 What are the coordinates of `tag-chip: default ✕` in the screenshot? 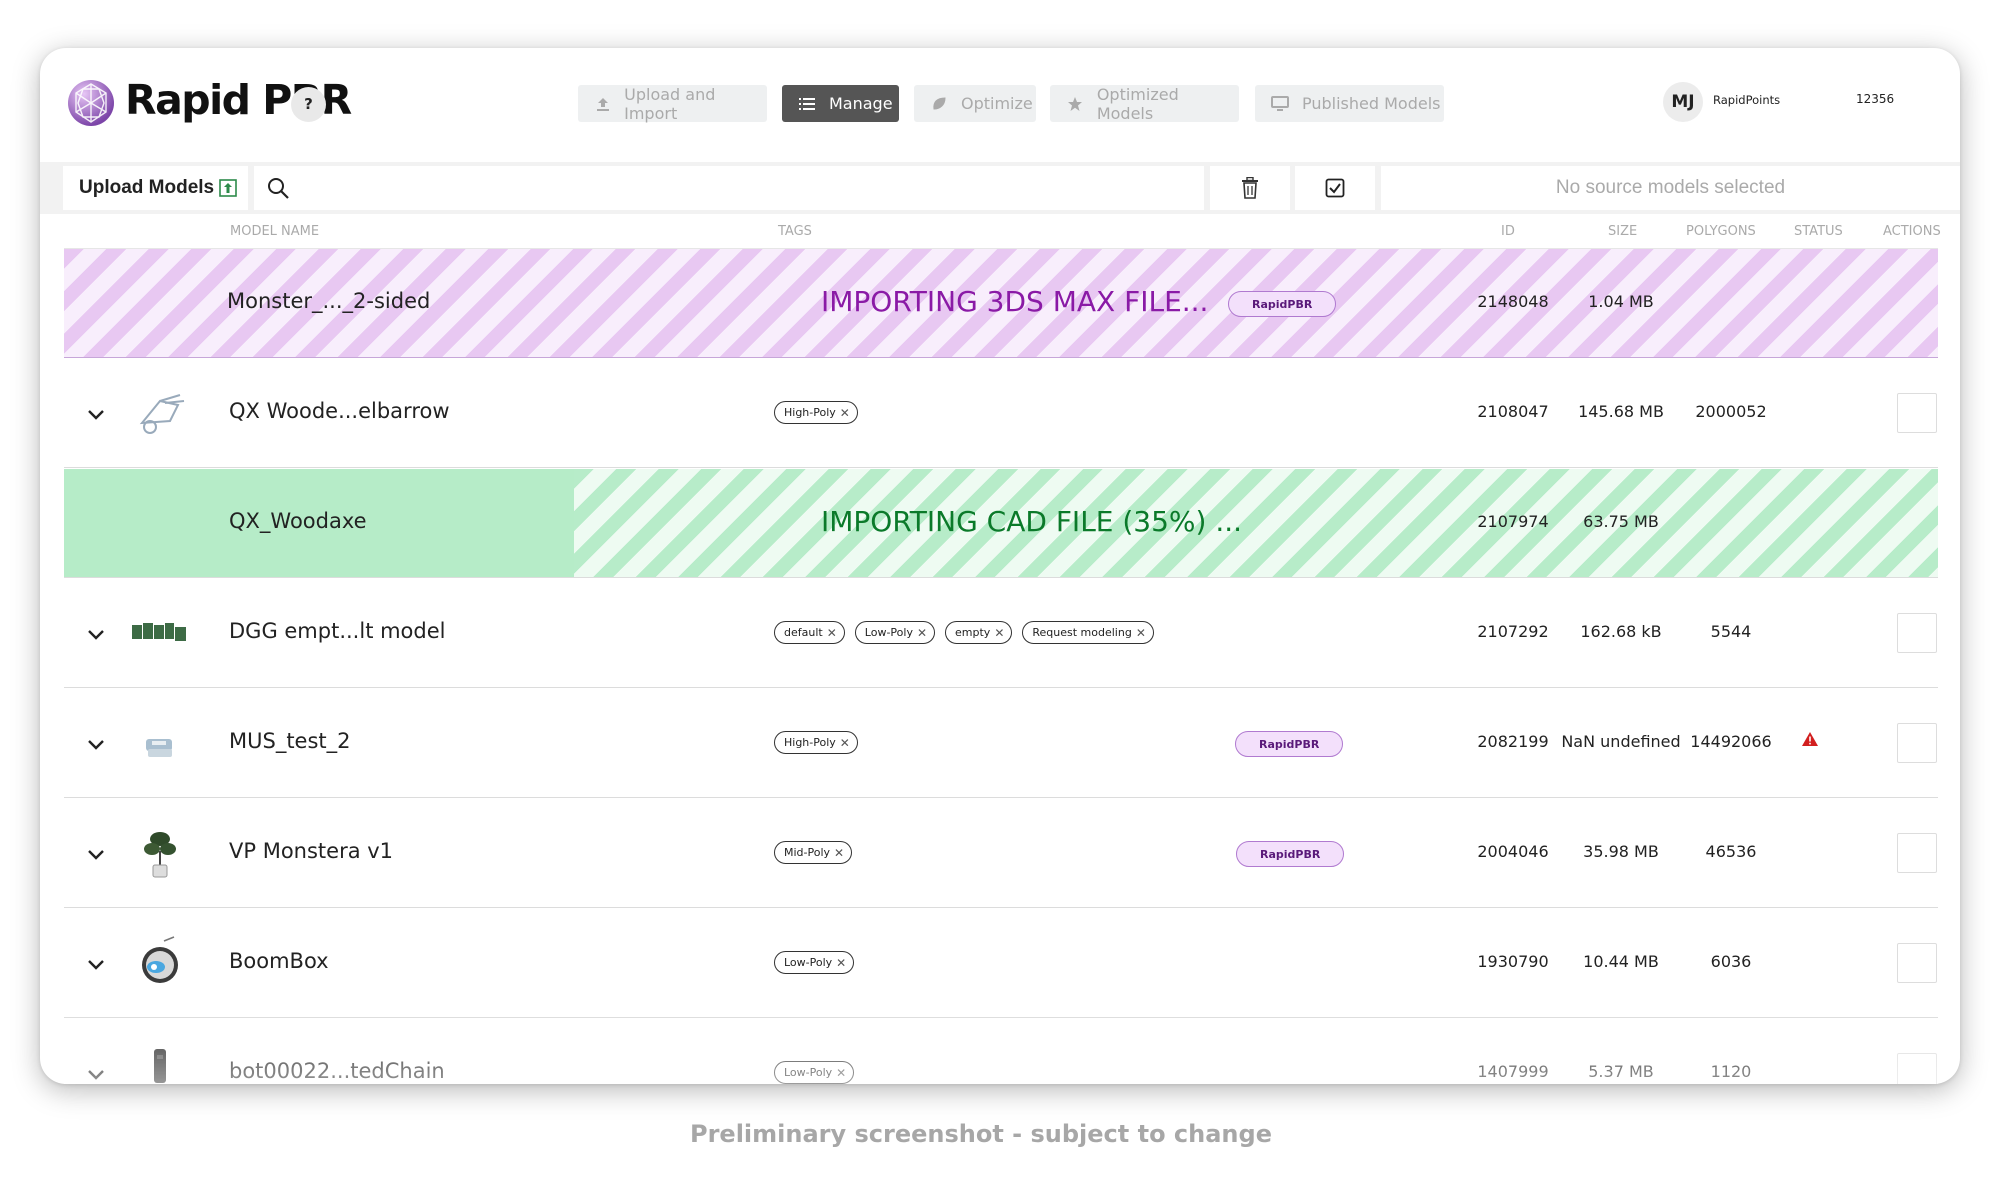 It's located at (809, 632).